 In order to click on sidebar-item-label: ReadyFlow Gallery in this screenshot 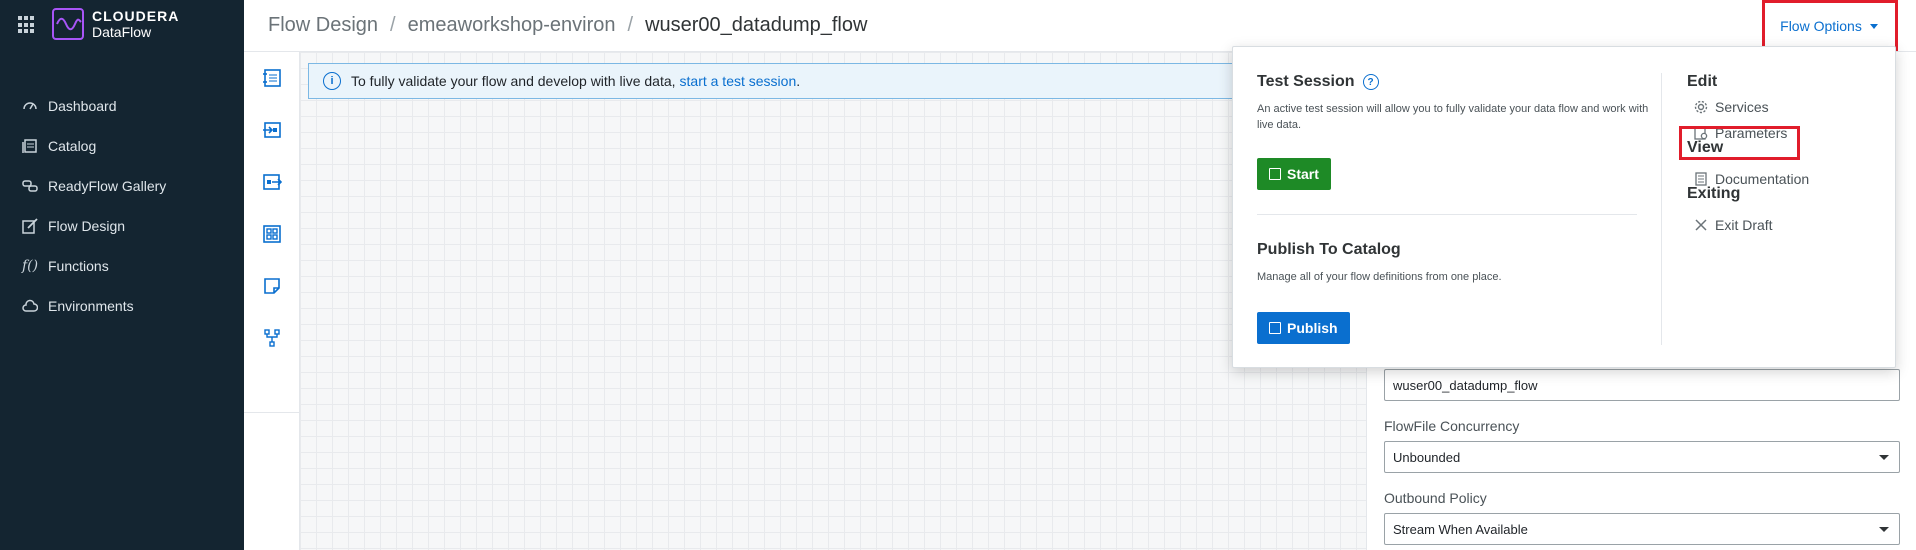, I will do `click(107, 186)`.